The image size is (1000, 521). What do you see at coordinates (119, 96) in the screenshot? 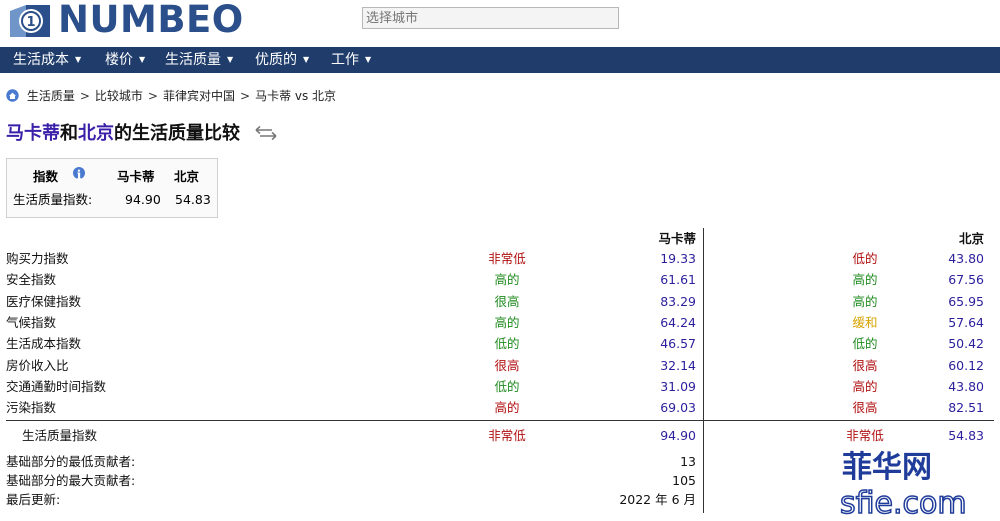
I see `breadcrumb-link: 比较城市` at bounding box center [119, 96].